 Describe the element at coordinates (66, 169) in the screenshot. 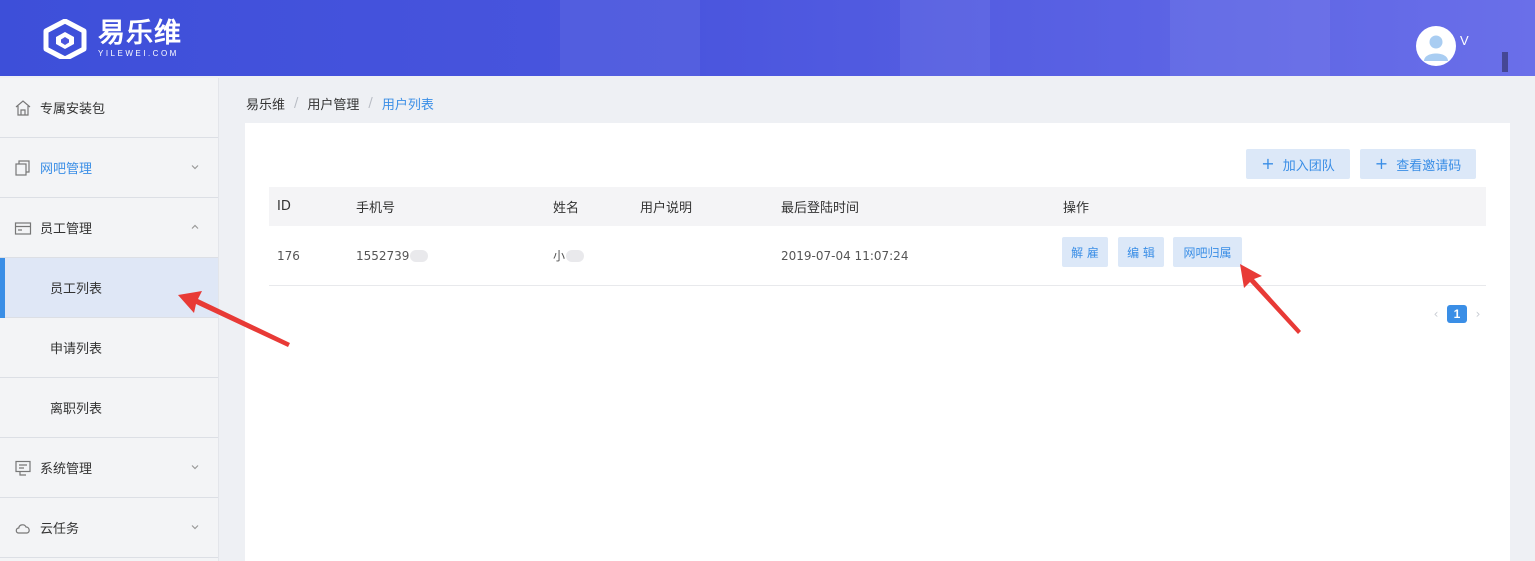

I see `sidebar-item-label: 网吧管理` at that location.